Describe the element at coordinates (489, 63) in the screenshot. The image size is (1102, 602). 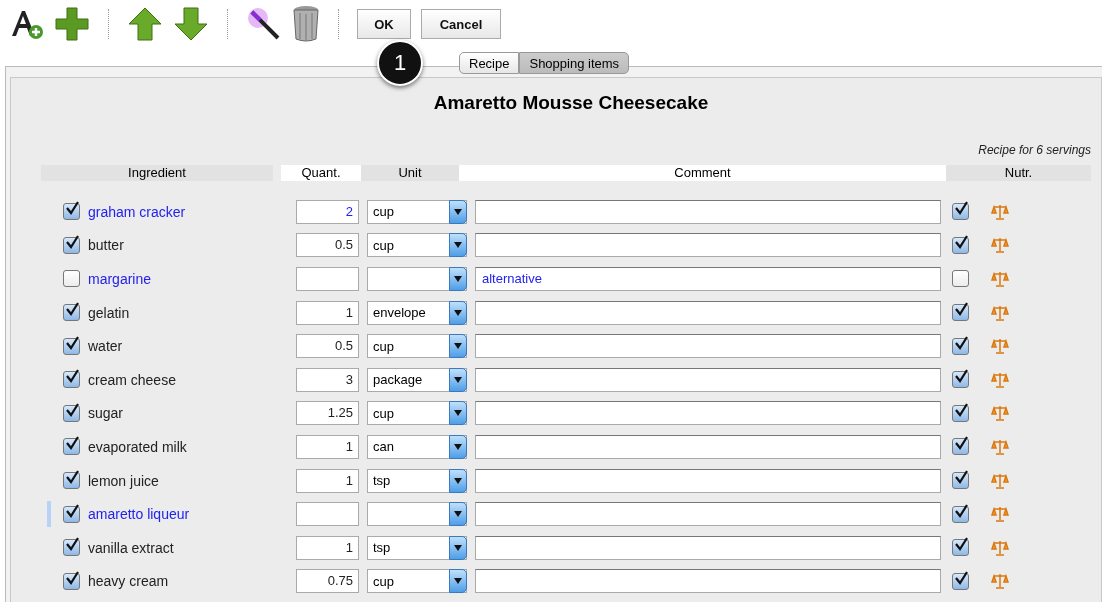
I see `tab: Recipe` at that location.